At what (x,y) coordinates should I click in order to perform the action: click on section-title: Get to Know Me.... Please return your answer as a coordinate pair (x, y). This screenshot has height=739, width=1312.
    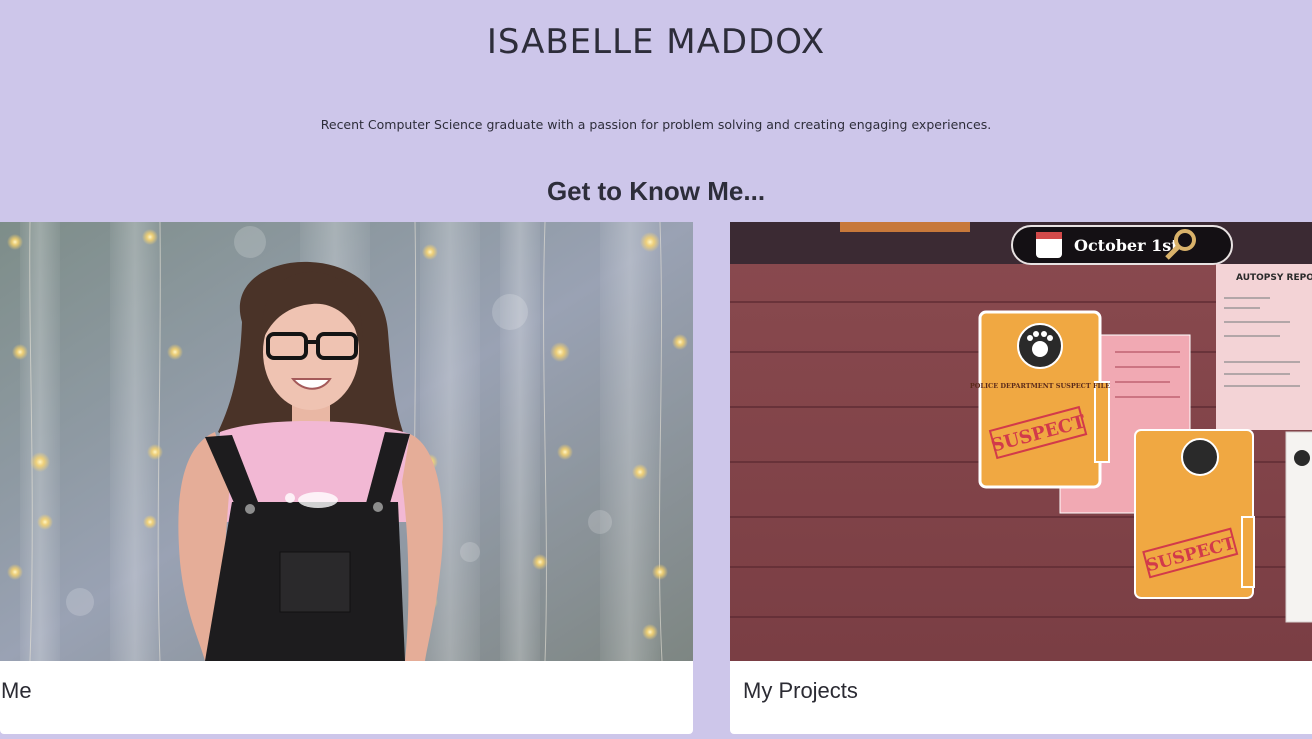
    Looking at the image, I should click on (656, 191).